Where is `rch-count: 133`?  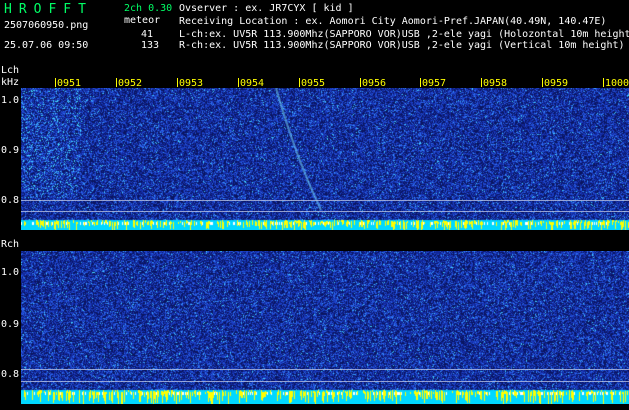 rch-count: 133 is located at coordinates (150, 45).